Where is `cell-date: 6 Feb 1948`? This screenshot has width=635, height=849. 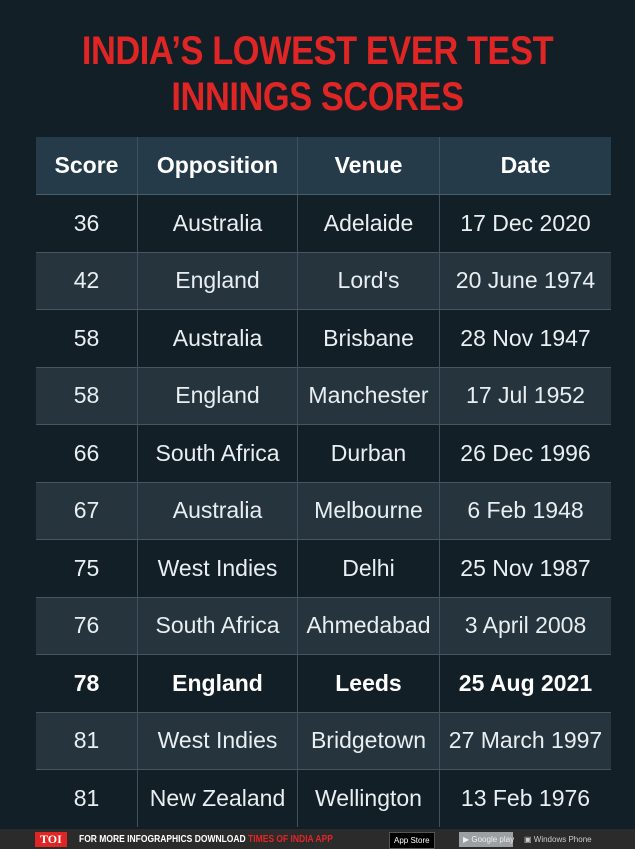
cell-date: 6 Feb 1948 is located at coordinates (525, 510).